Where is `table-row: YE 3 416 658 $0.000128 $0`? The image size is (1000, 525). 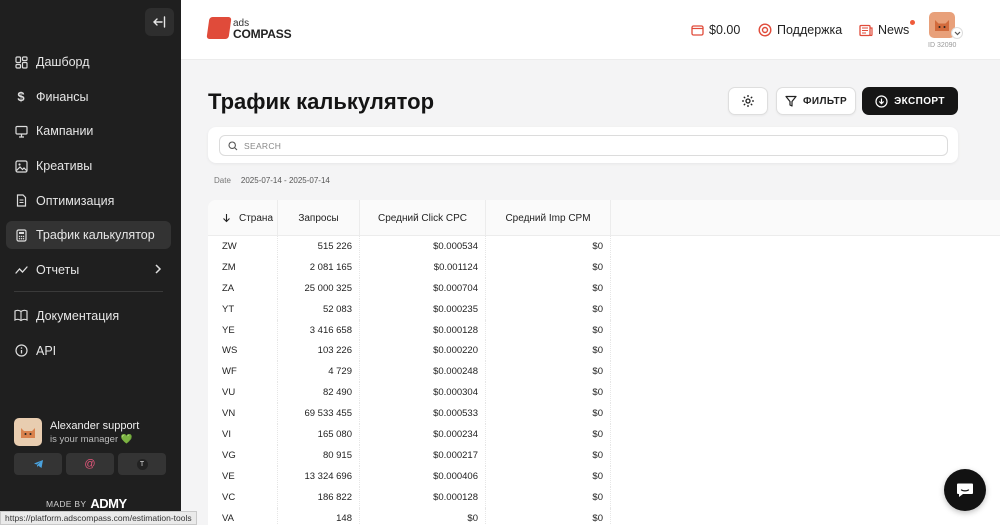 table-row: YE 3 416 658 $0.000128 $0 is located at coordinates (604, 330).